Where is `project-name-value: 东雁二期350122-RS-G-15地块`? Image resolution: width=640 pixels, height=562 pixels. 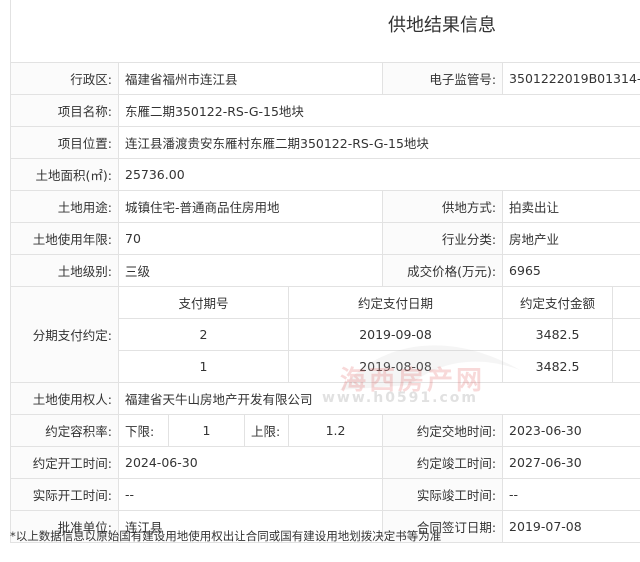
project-name-value: 东雁二期350122-RS-G-15地块 is located at coordinates (378, 110).